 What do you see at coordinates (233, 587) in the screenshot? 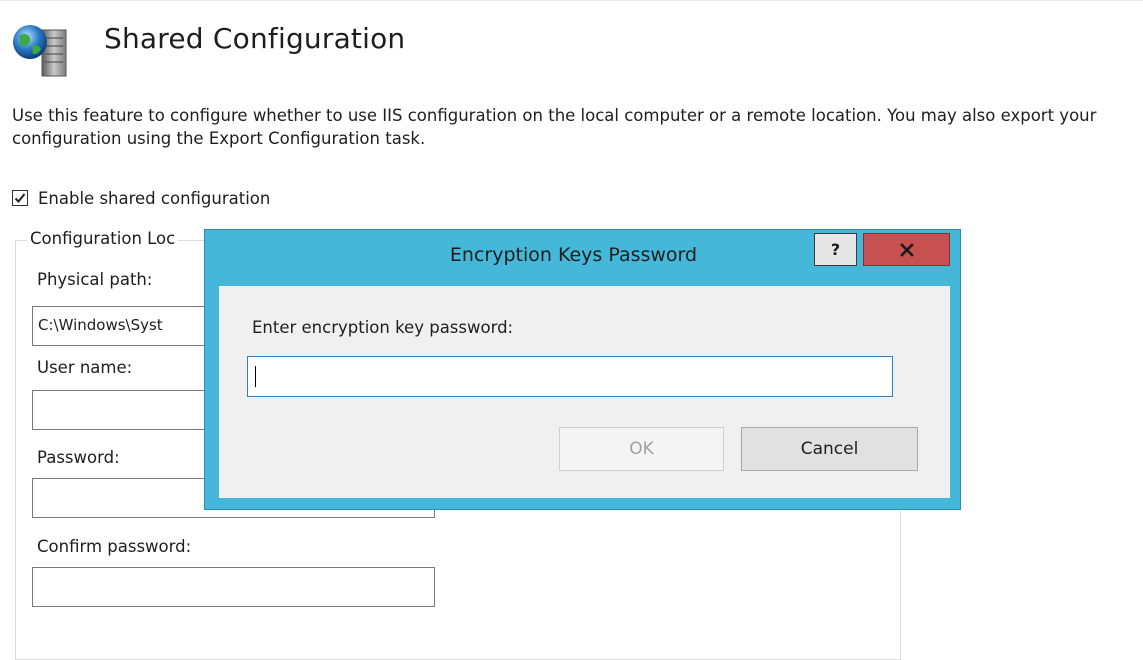
I see `confirm-password-input` at bounding box center [233, 587].